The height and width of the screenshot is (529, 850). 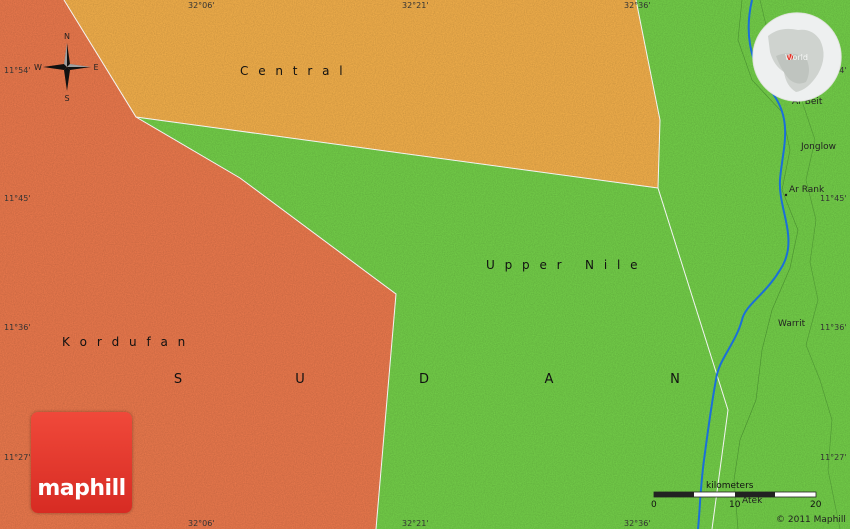 I want to click on coord-left-3: 11°36', so click(x=17, y=327).